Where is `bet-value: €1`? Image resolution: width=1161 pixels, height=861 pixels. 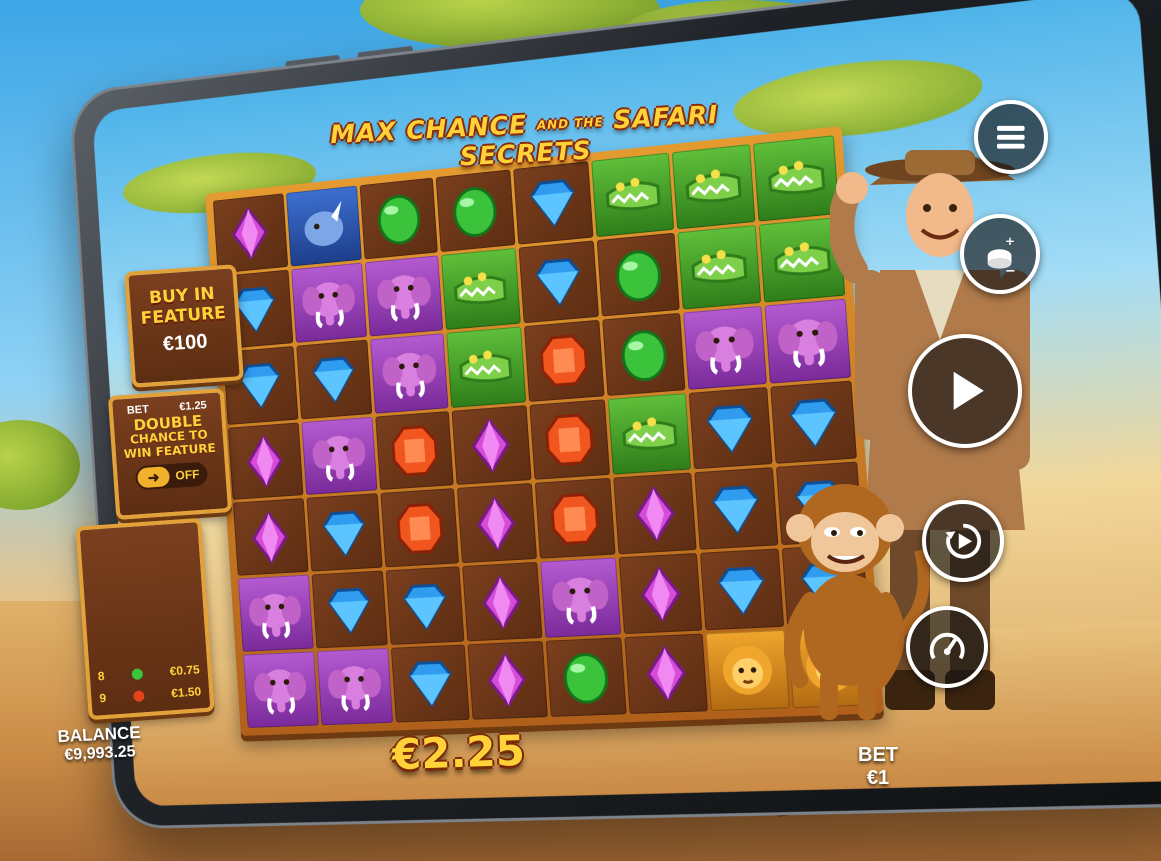
bet-value: €1 is located at coordinates (878, 778).